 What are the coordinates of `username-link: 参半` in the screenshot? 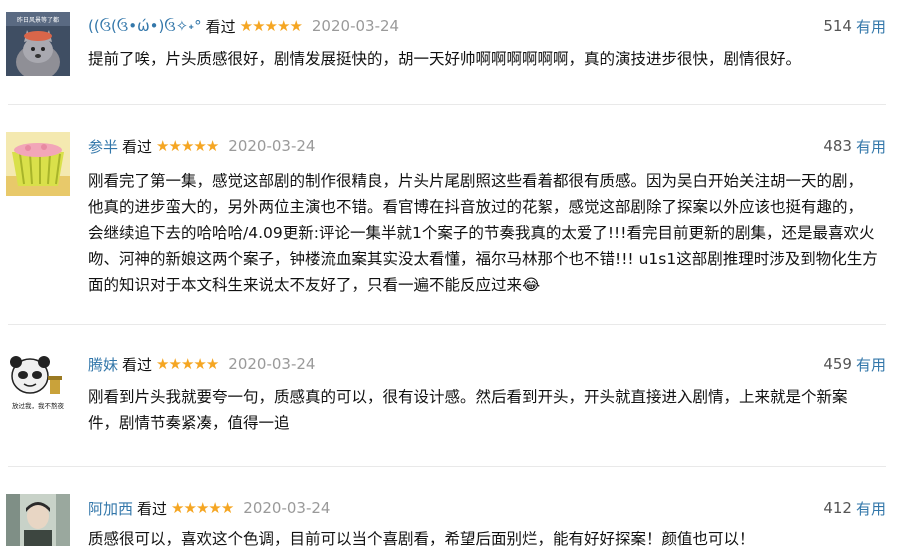 It's located at (103, 146).